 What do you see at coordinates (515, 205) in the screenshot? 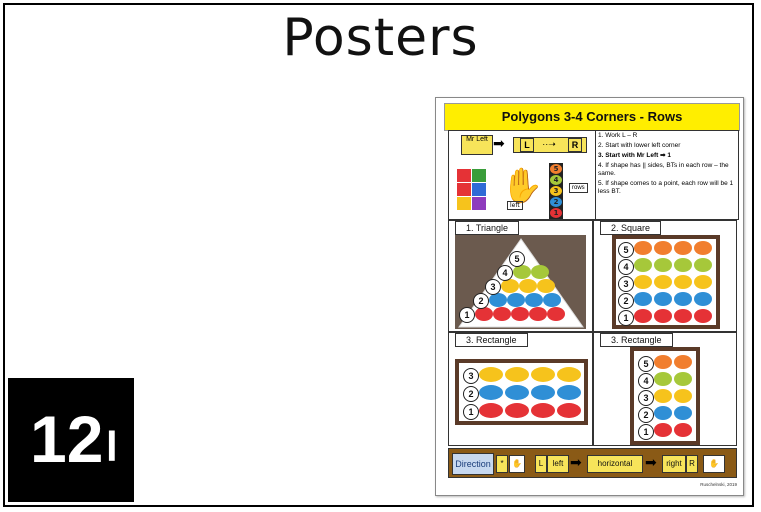
I see `hand-tag: left` at bounding box center [515, 205].